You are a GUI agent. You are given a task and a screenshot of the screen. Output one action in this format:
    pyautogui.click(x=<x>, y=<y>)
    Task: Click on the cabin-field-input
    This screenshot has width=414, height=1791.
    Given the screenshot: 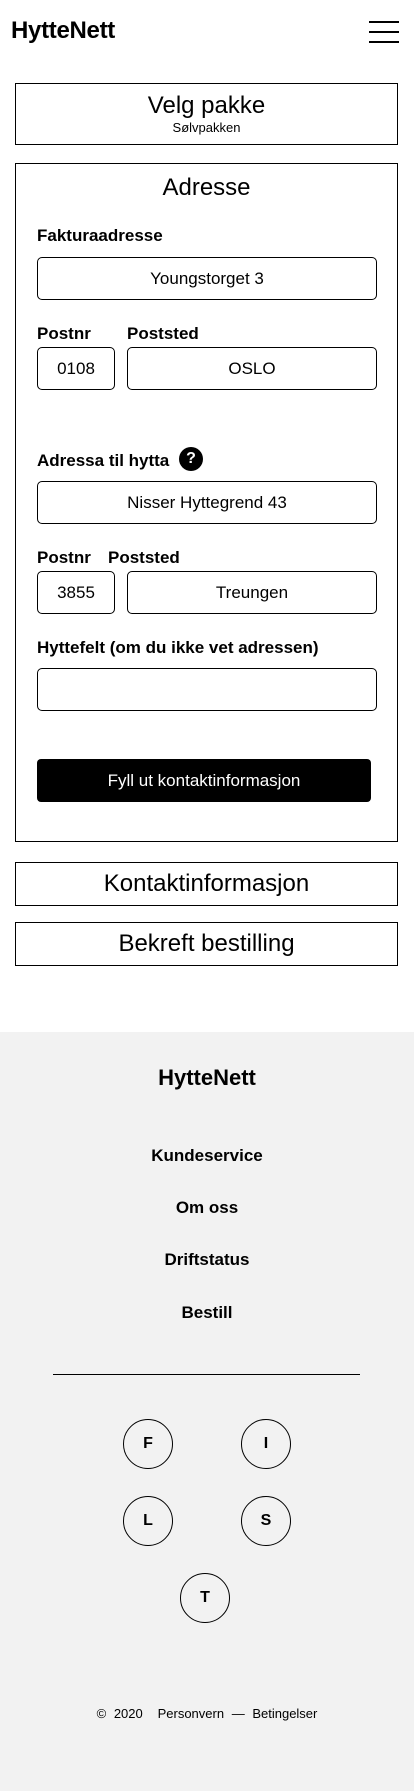 What is the action you would take?
    pyautogui.click(x=207, y=689)
    